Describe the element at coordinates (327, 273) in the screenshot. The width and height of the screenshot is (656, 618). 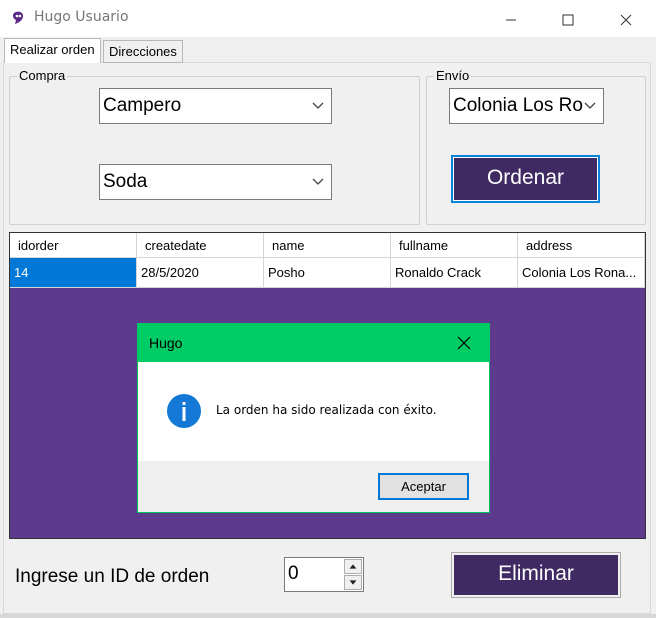
I see `table-cell: Posho` at that location.